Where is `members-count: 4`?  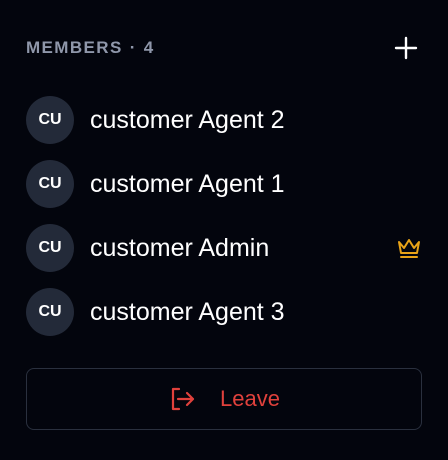 members-count: 4 is located at coordinates (149, 47).